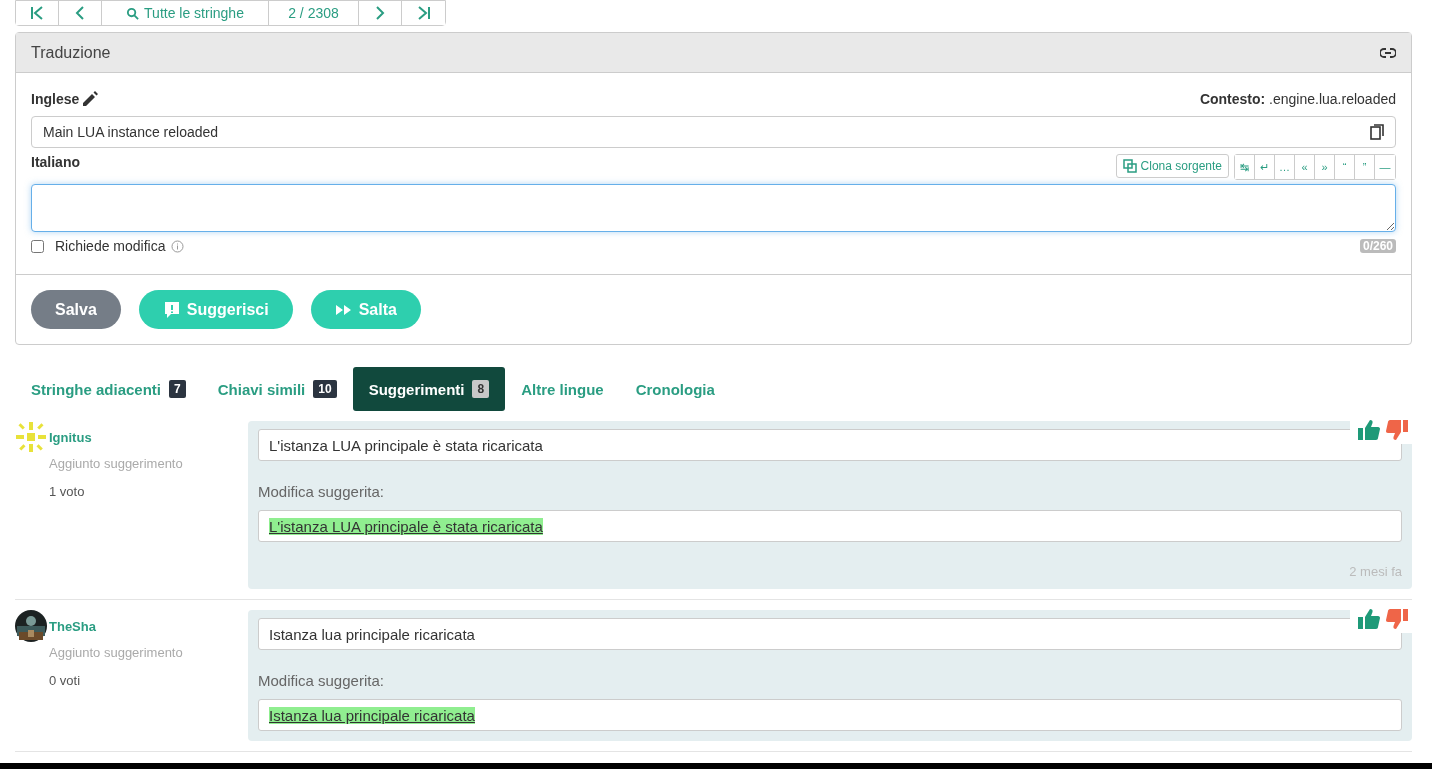  I want to click on first-button, so click(37, 13).